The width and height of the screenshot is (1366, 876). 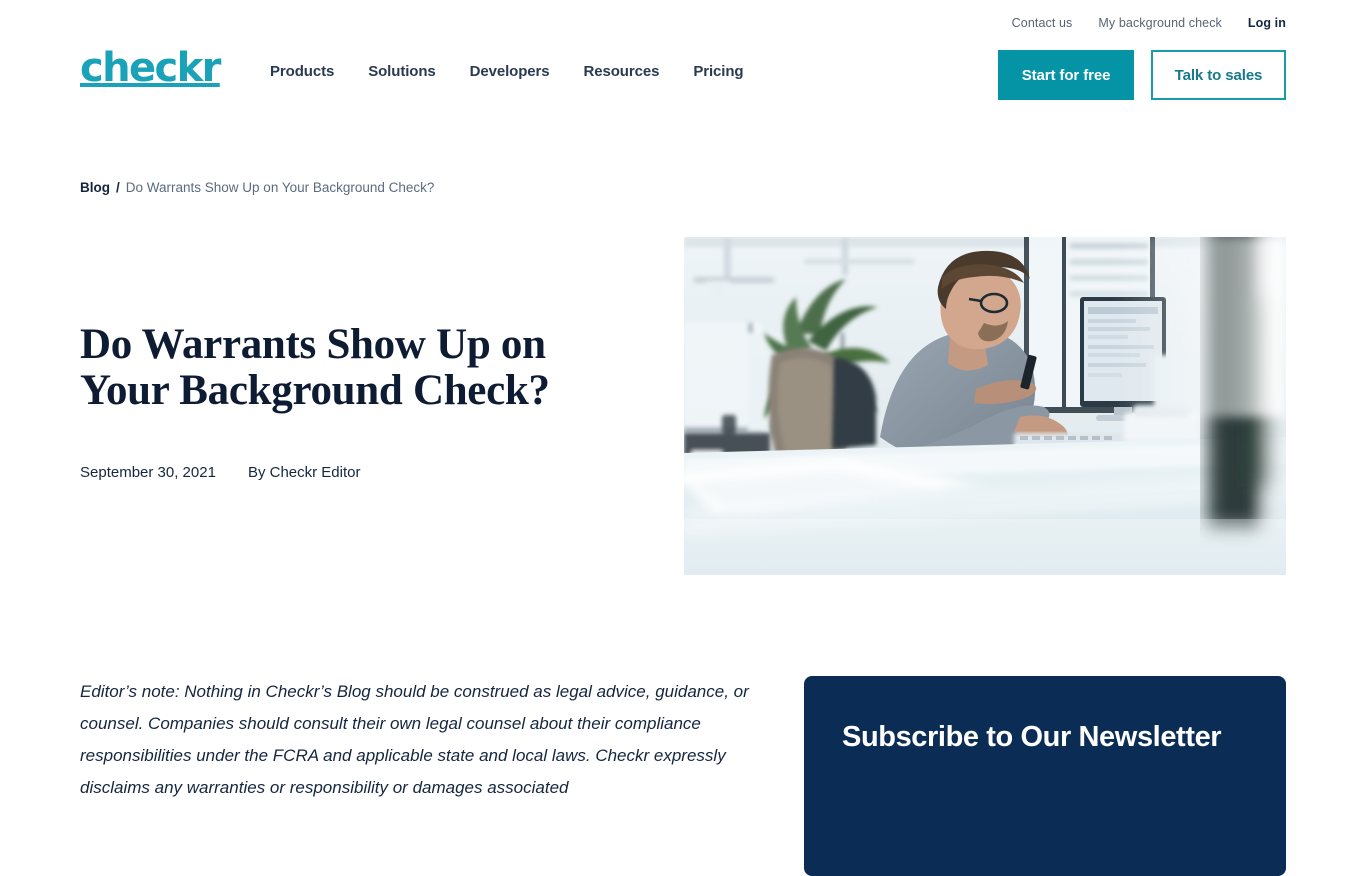 I want to click on nav-item-solutions: Solutions, so click(x=402, y=71).